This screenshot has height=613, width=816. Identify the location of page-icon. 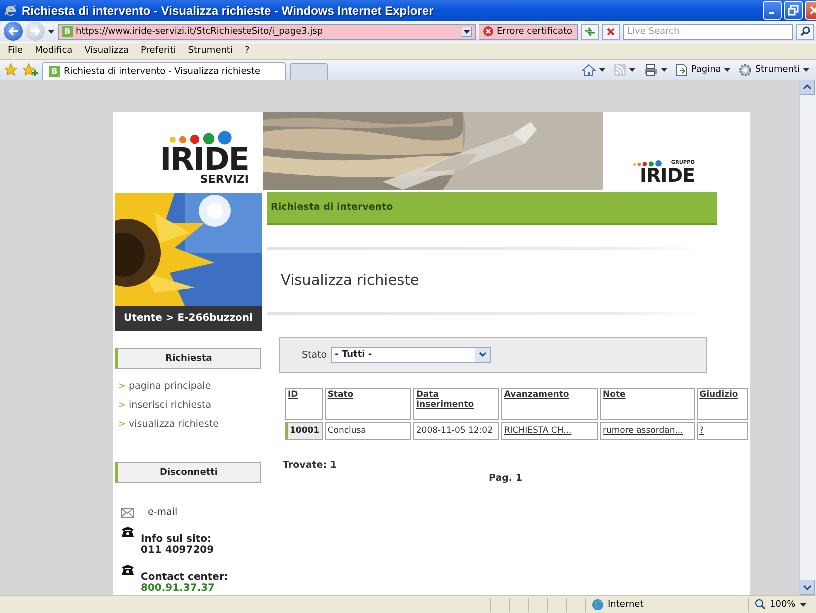
(682, 70).